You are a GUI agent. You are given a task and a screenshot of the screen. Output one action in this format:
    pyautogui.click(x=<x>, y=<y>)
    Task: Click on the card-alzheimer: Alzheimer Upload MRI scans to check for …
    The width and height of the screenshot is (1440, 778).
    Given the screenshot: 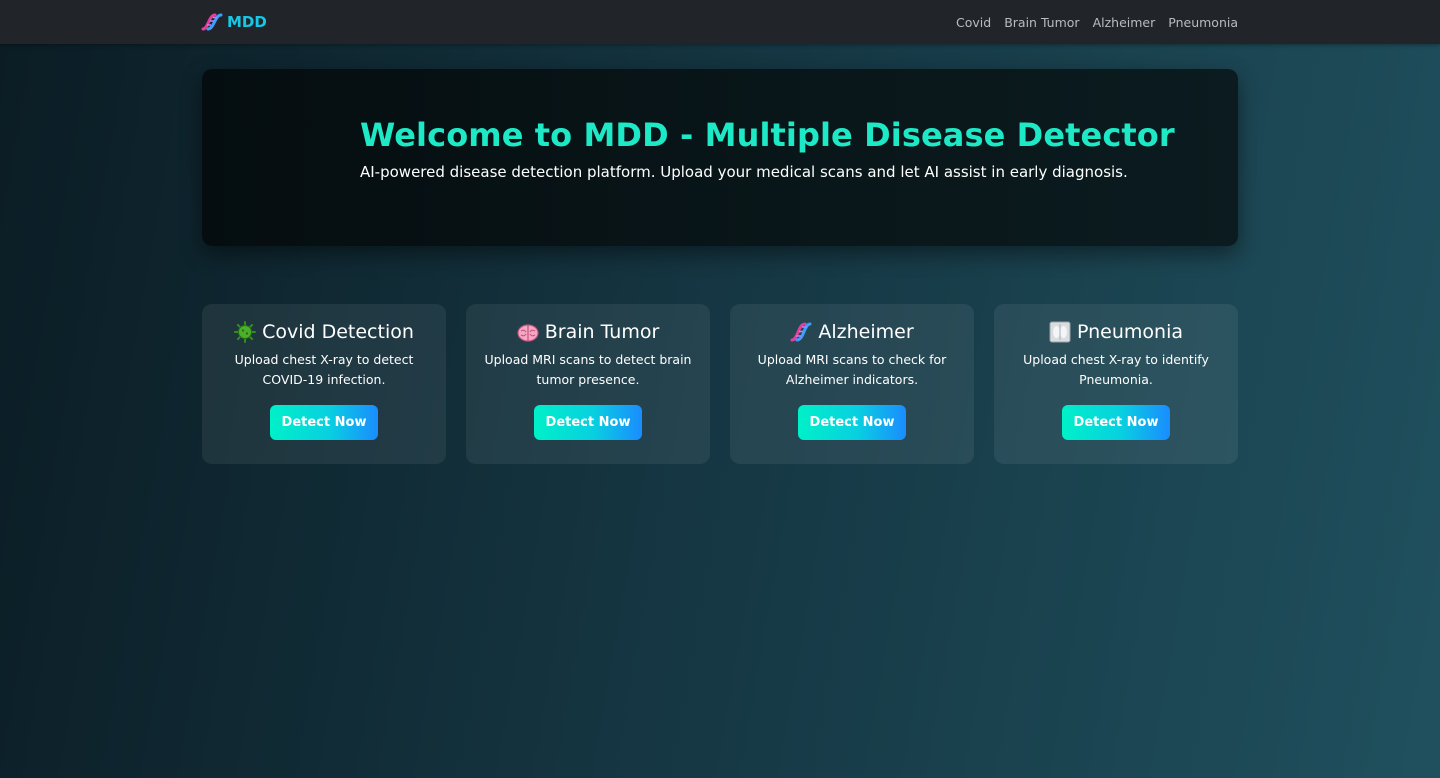 What is the action you would take?
    pyautogui.click(x=852, y=384)
    